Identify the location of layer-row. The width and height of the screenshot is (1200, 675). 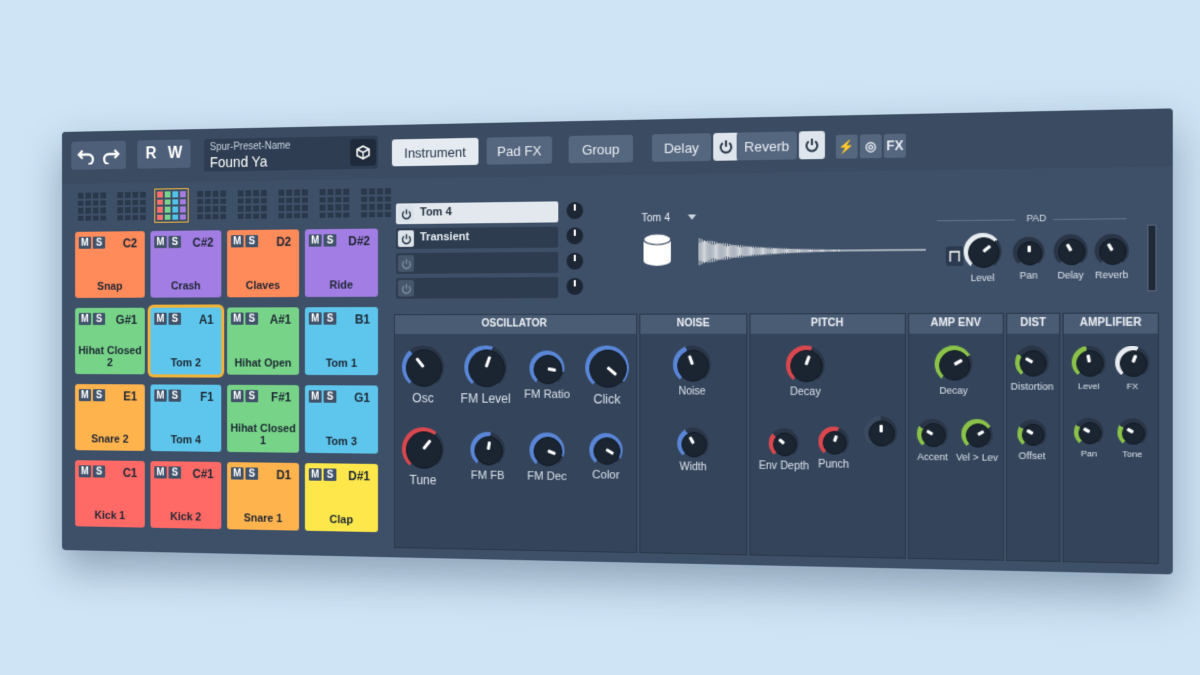
(489, 288).